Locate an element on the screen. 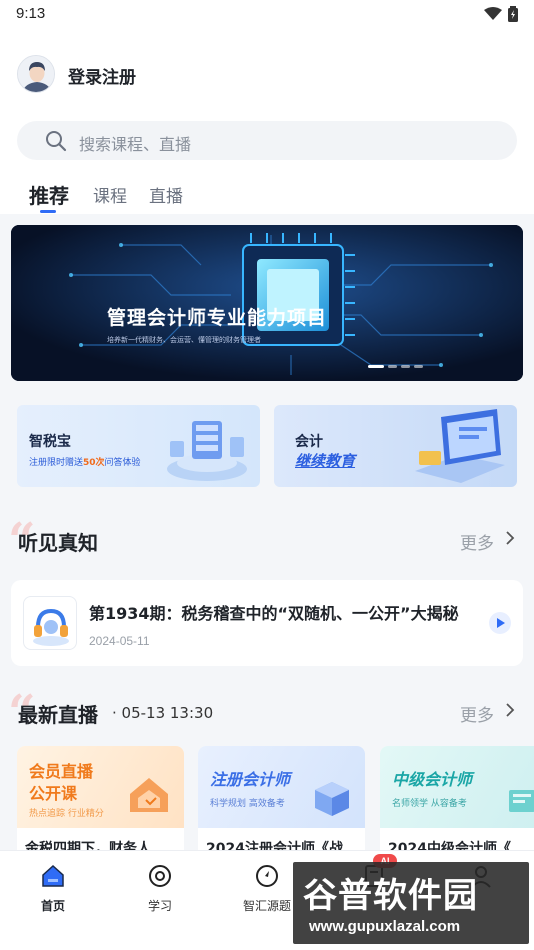  cover-title: 中级会计师 is located at coordinates (432, 779).